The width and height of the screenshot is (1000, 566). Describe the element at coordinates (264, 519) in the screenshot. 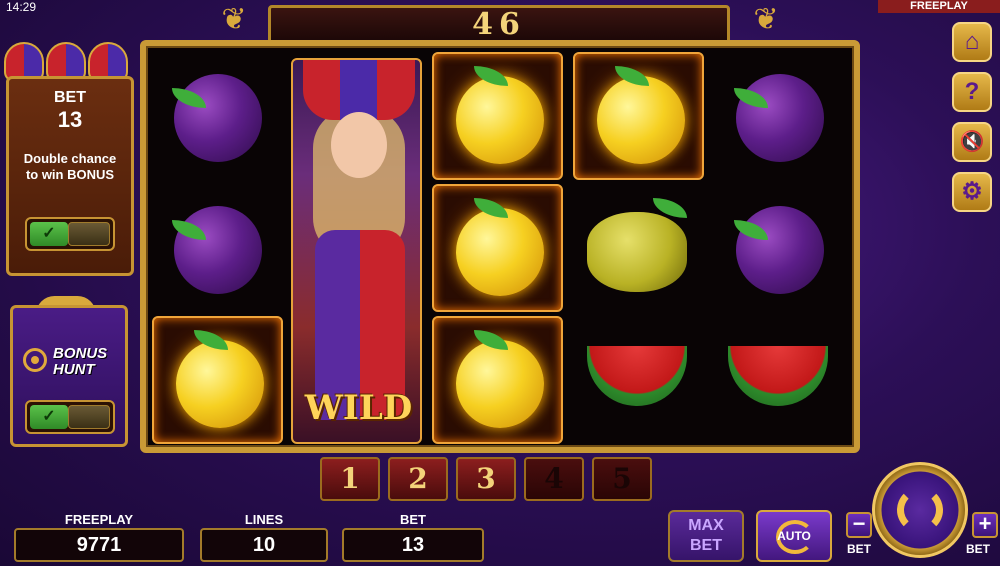

I see `lines-label: LINES` at that location.